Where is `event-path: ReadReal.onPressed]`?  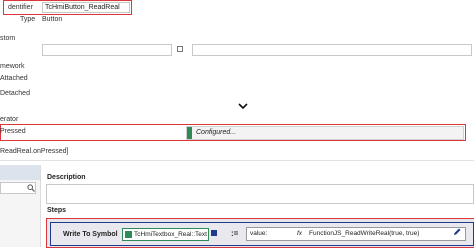
event-path: ReadReal.onPressed] is located at coordinates (34, 151).